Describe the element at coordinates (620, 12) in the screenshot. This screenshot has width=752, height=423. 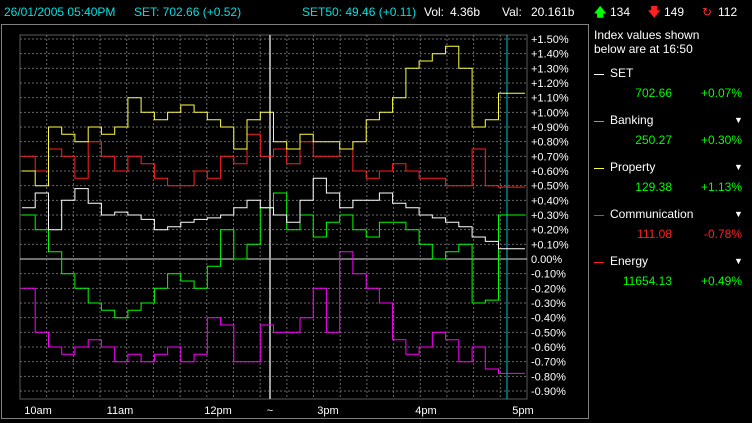
I see `up-count: 134` at that location.